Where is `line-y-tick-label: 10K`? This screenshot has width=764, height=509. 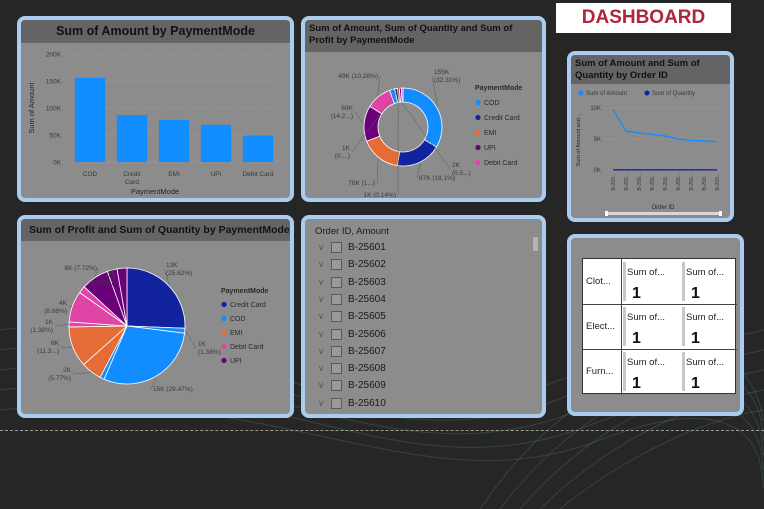
line-y-tick-label: 10K is located at coordinates (595, 109).